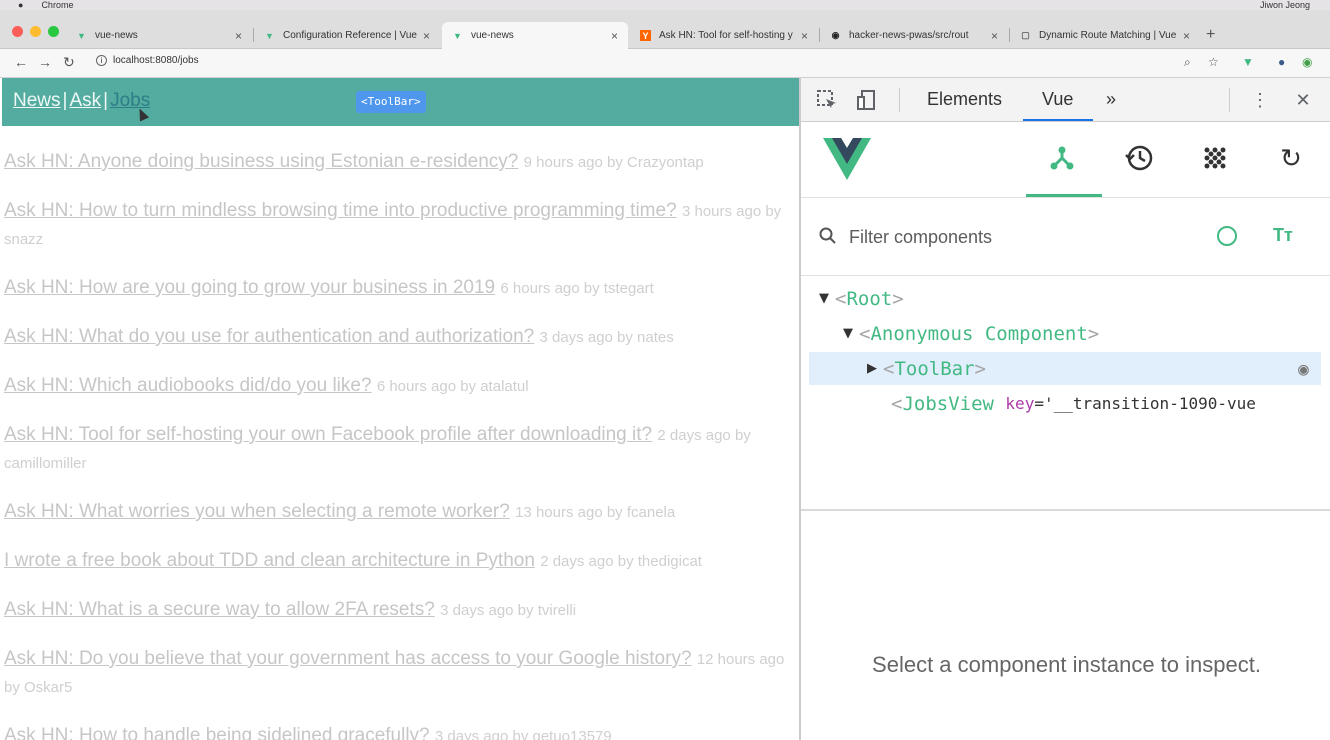  What do you see at coordinates (1066, 664) in the screenshot?
I see `inspect-placeholder: Select a component instance to inspect.` at bounding box center [1066, 664].